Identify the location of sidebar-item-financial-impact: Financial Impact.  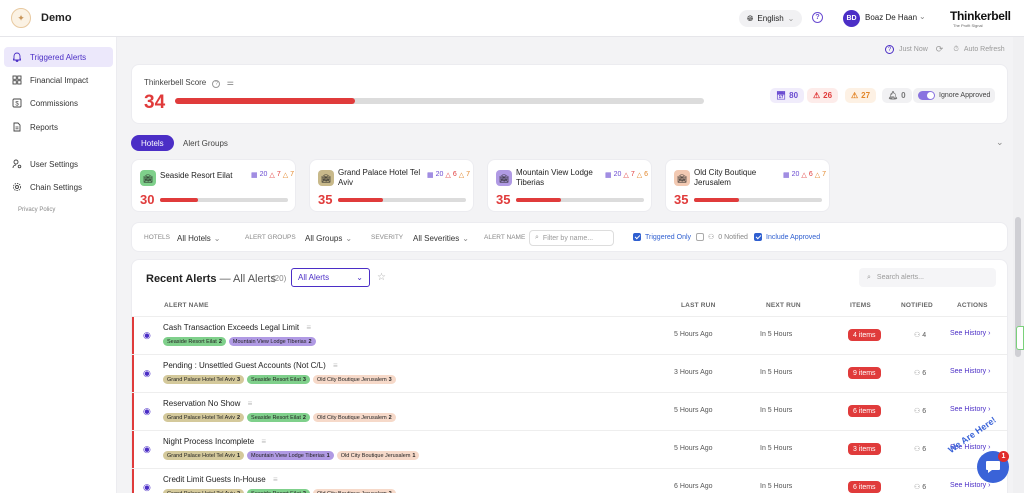
(58, 80).